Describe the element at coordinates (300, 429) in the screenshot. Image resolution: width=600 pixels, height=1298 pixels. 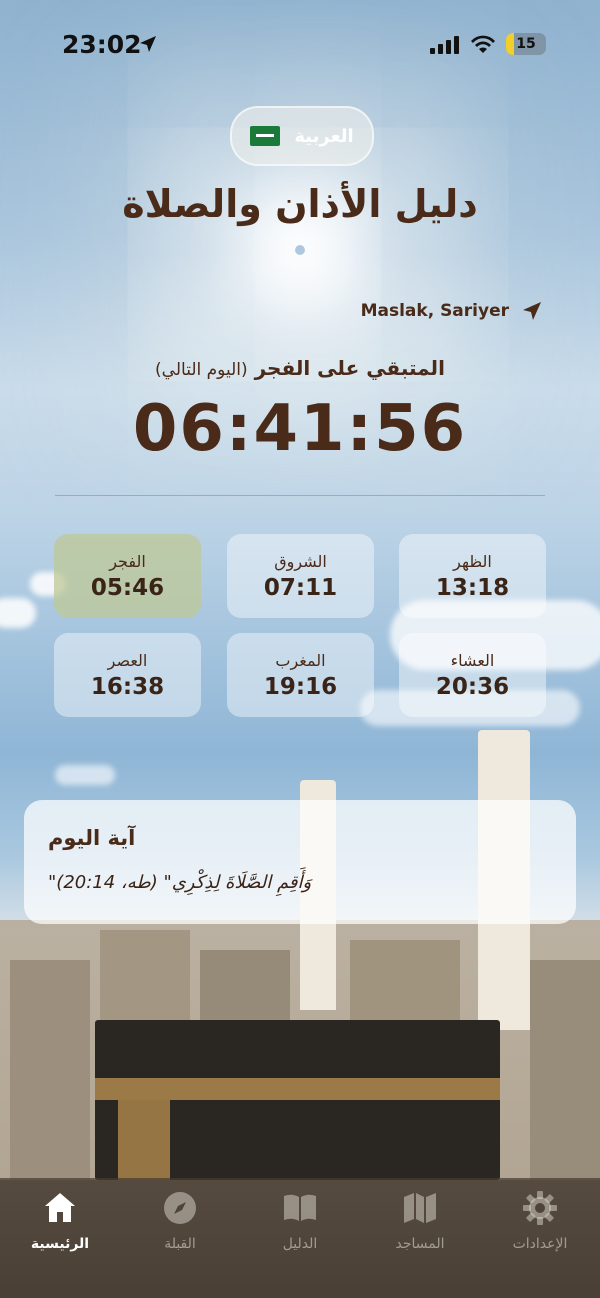
I see `countdown-timer: 06:41:56` at that location.